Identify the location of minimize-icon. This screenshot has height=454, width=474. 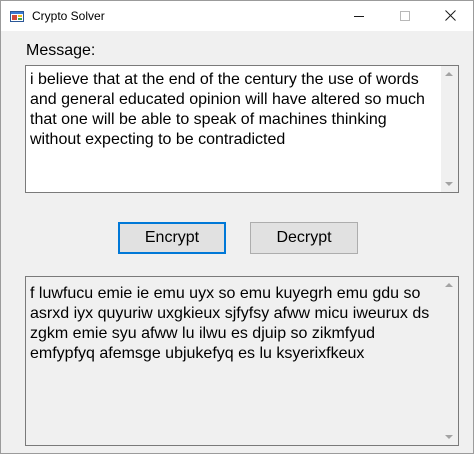
(359, 16).